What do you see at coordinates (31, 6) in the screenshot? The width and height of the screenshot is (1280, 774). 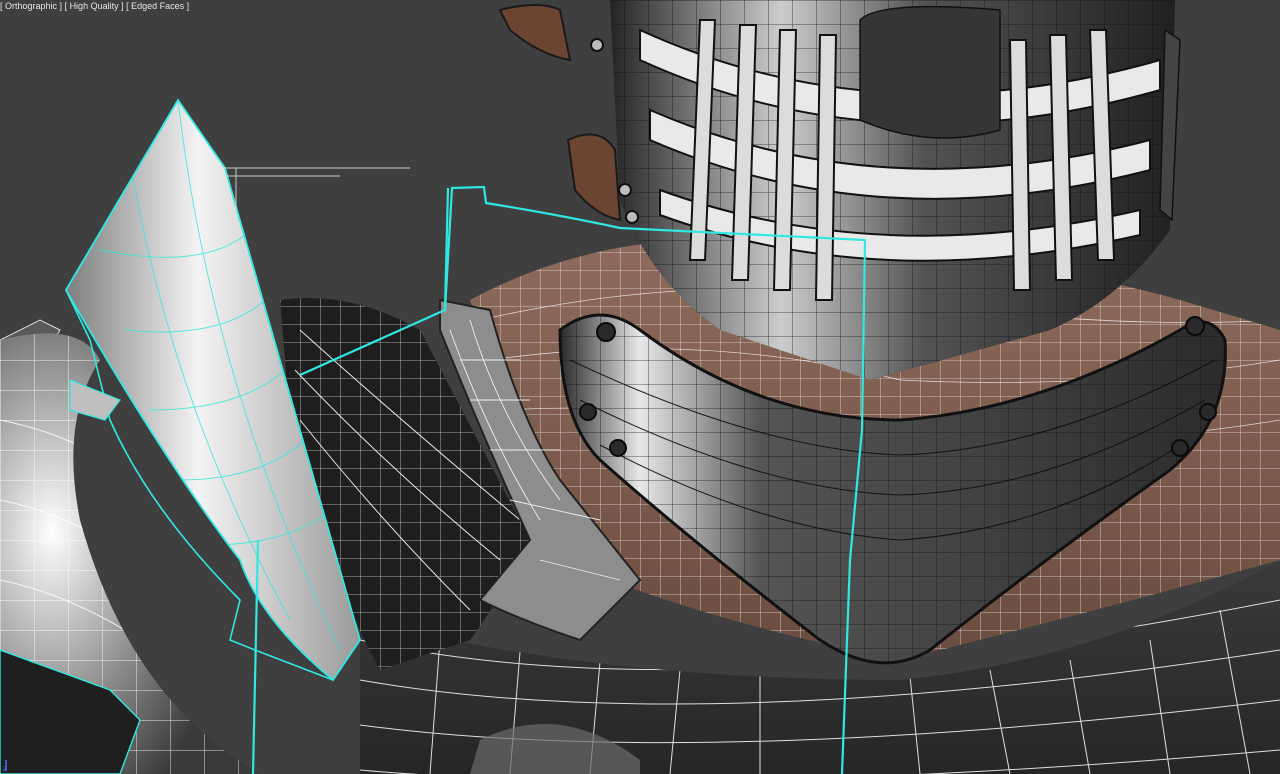 I see `viewport-menu-point-of-view: Orthographic` at bounding box center [31, 6].